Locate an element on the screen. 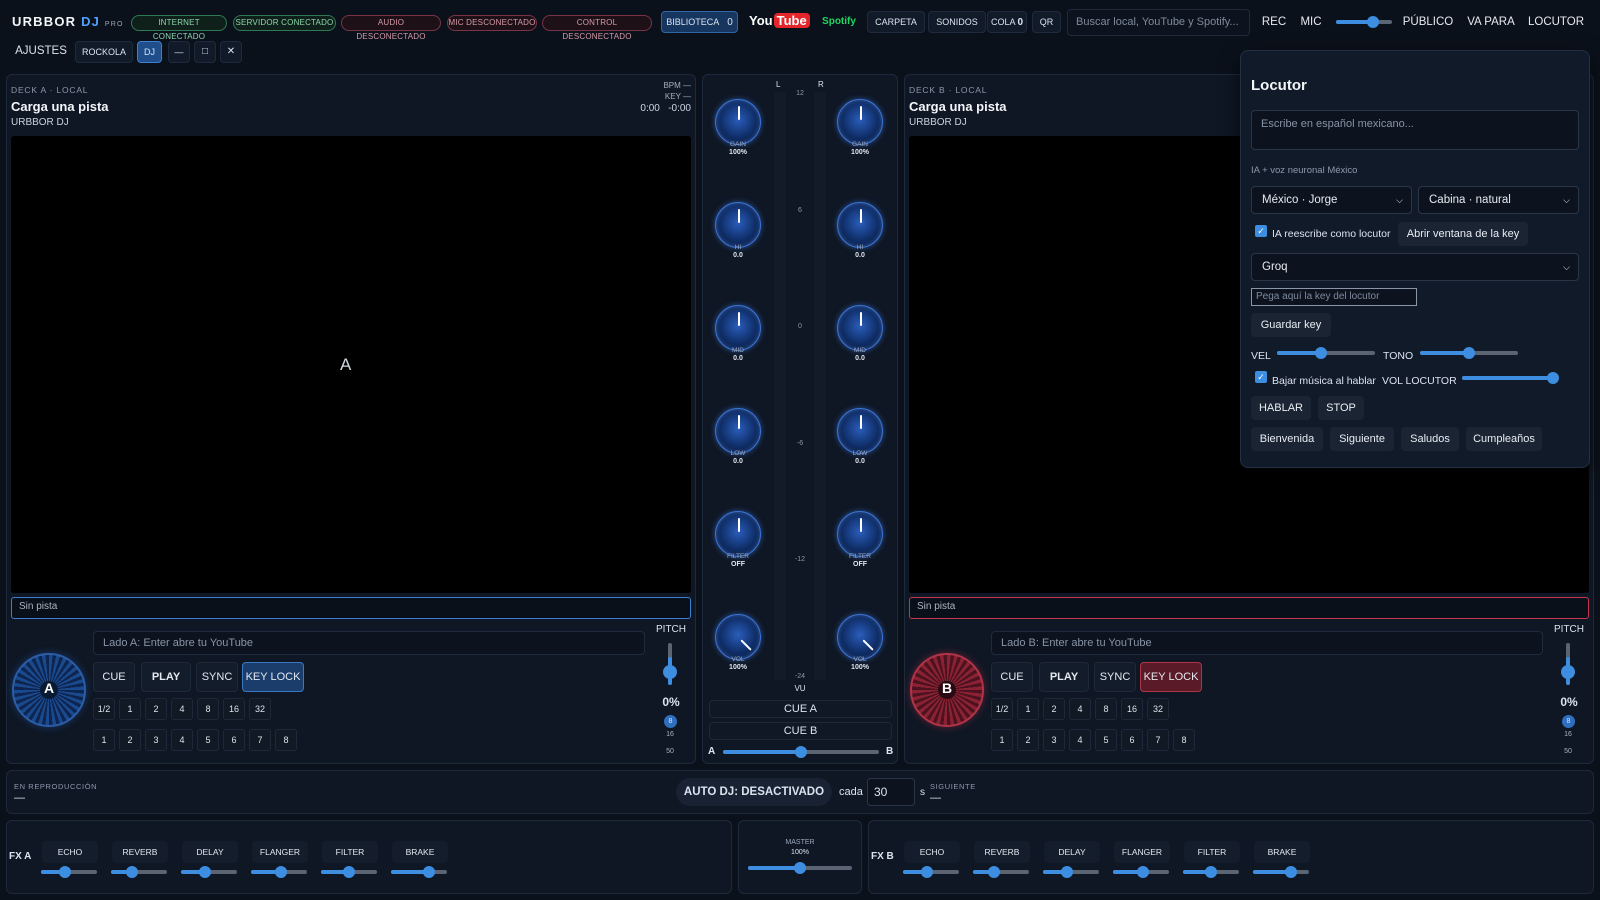 Image resolution: width=1600 pixels, height=900 pixels. fx-a-filter-slider is located at coordinates (349, 872).